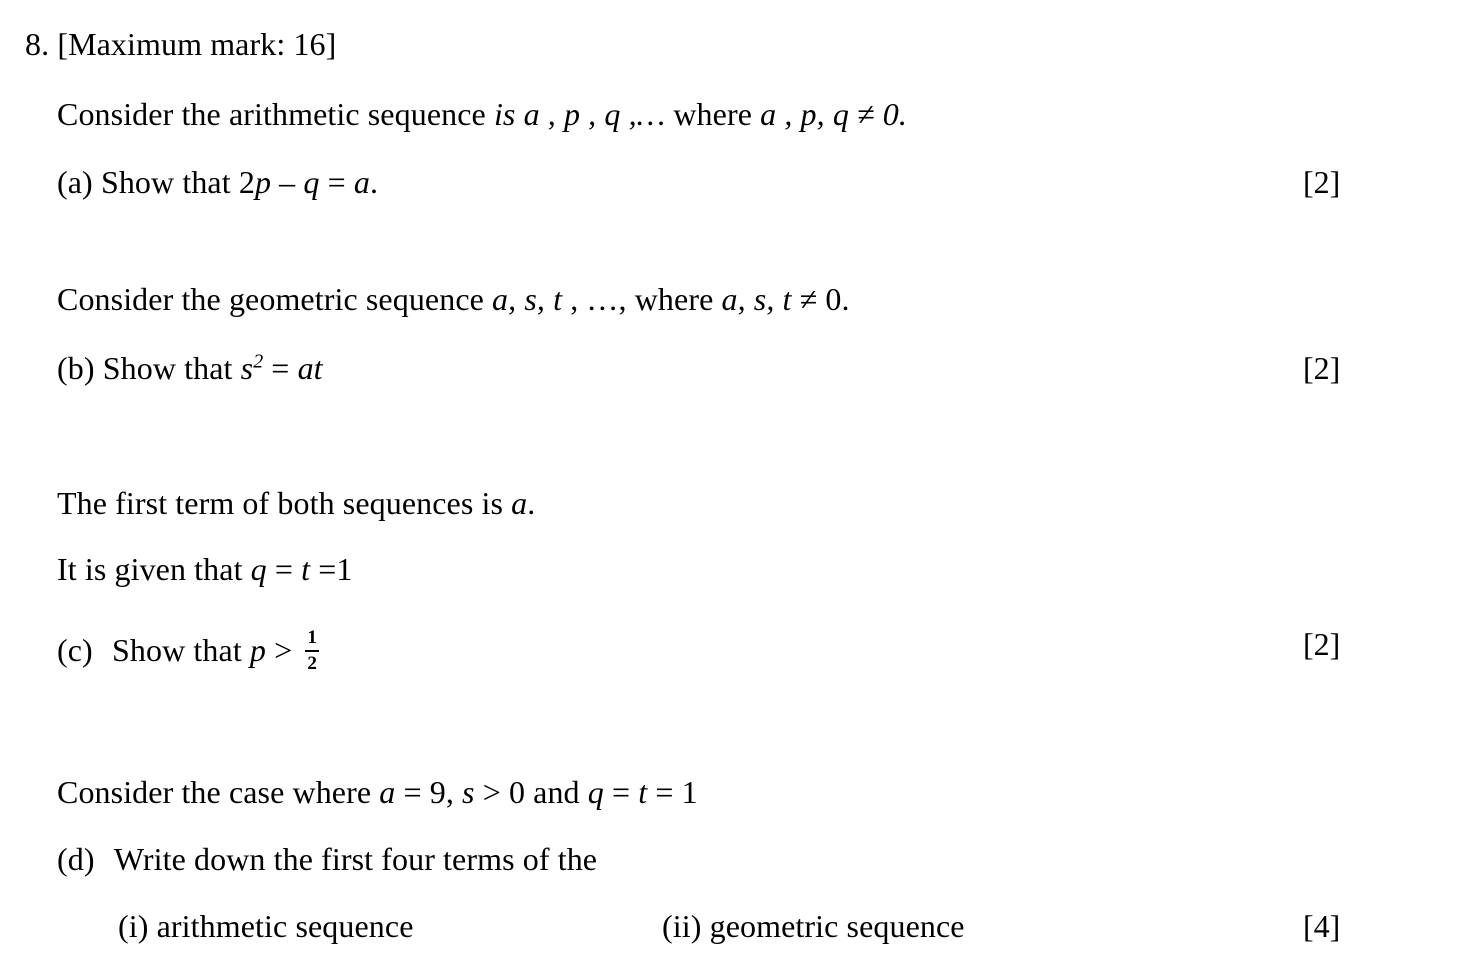 The height and width of the screenshot is (976, 1457). What do you see at coordinates (531, 792) in the screenshot?
I see `case-value-s: > 0 and` at bounding box center [531, 792].